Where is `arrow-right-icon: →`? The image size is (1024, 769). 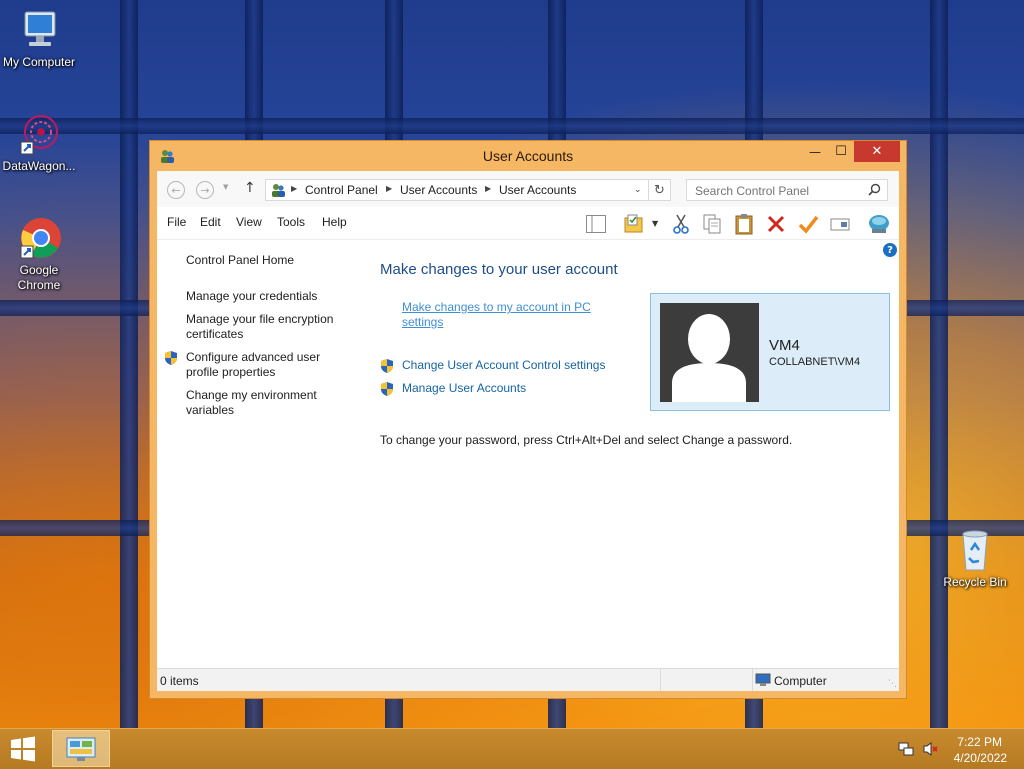
arrow-right-icon: → is located at coordinates (205, 190).